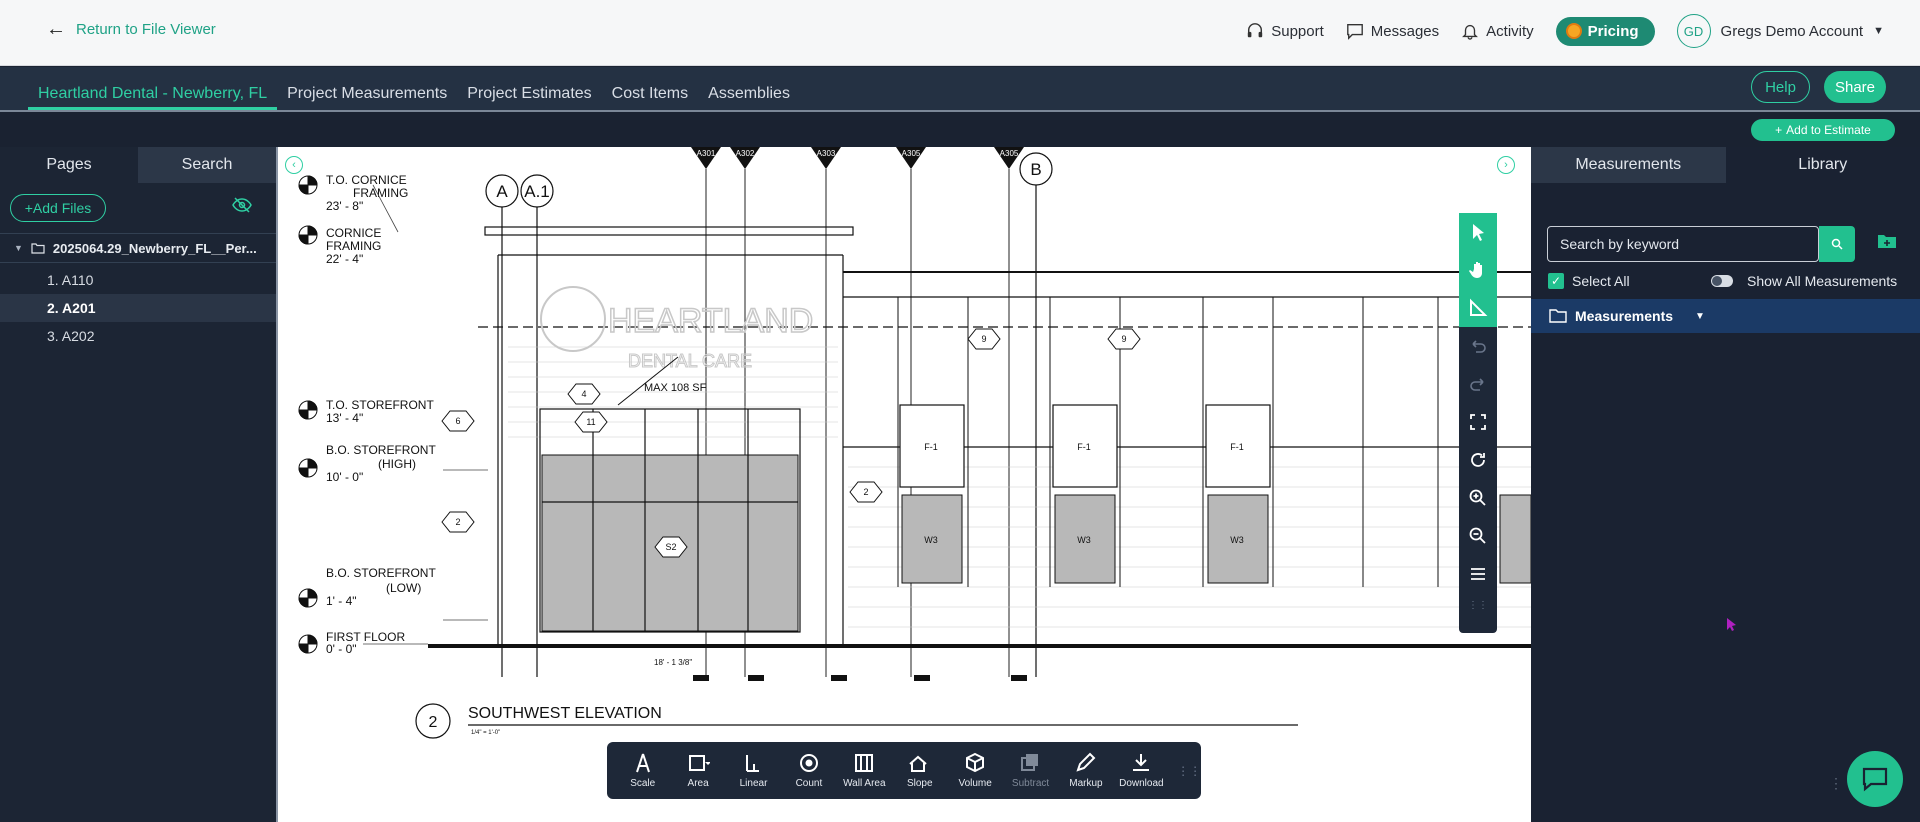  Describe the element at coordinates (1732, 626) in the screenshot. I see `mouse-cursor-icon` at that location.